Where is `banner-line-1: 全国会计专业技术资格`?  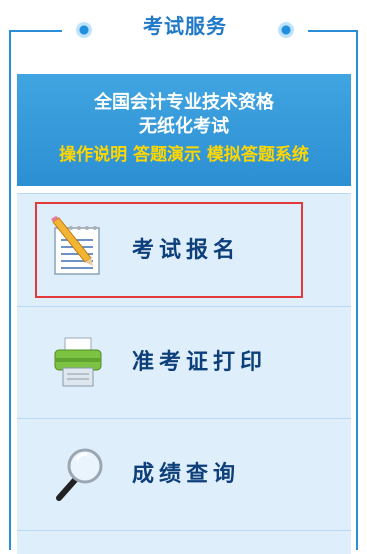
banner-line-1: 全国会计专业技术资格 is located at coordinates (184, 102).